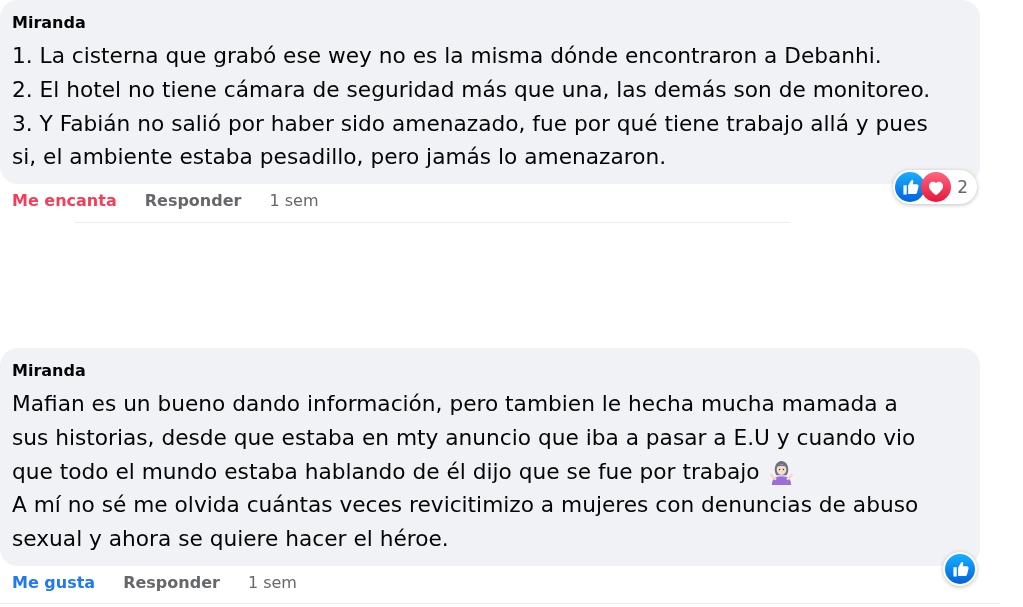  Describe the element at coordinates (447, 55) in the screenshot. I see `comment-text: 1. La cisterna que grabó ese wey no es la misma dónde encontraron a Debanhi.` at that location.